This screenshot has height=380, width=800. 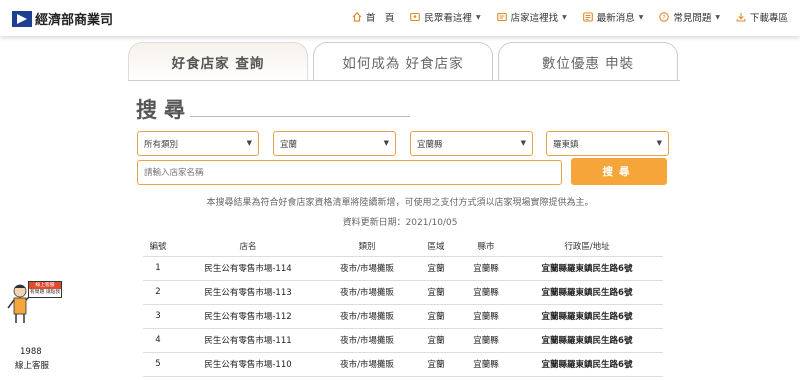 What do you see at coordinates (471, 143) in the screenshot?
I see `county-select: 宜蘭縣 ▼` at bounding box center [471, 143].